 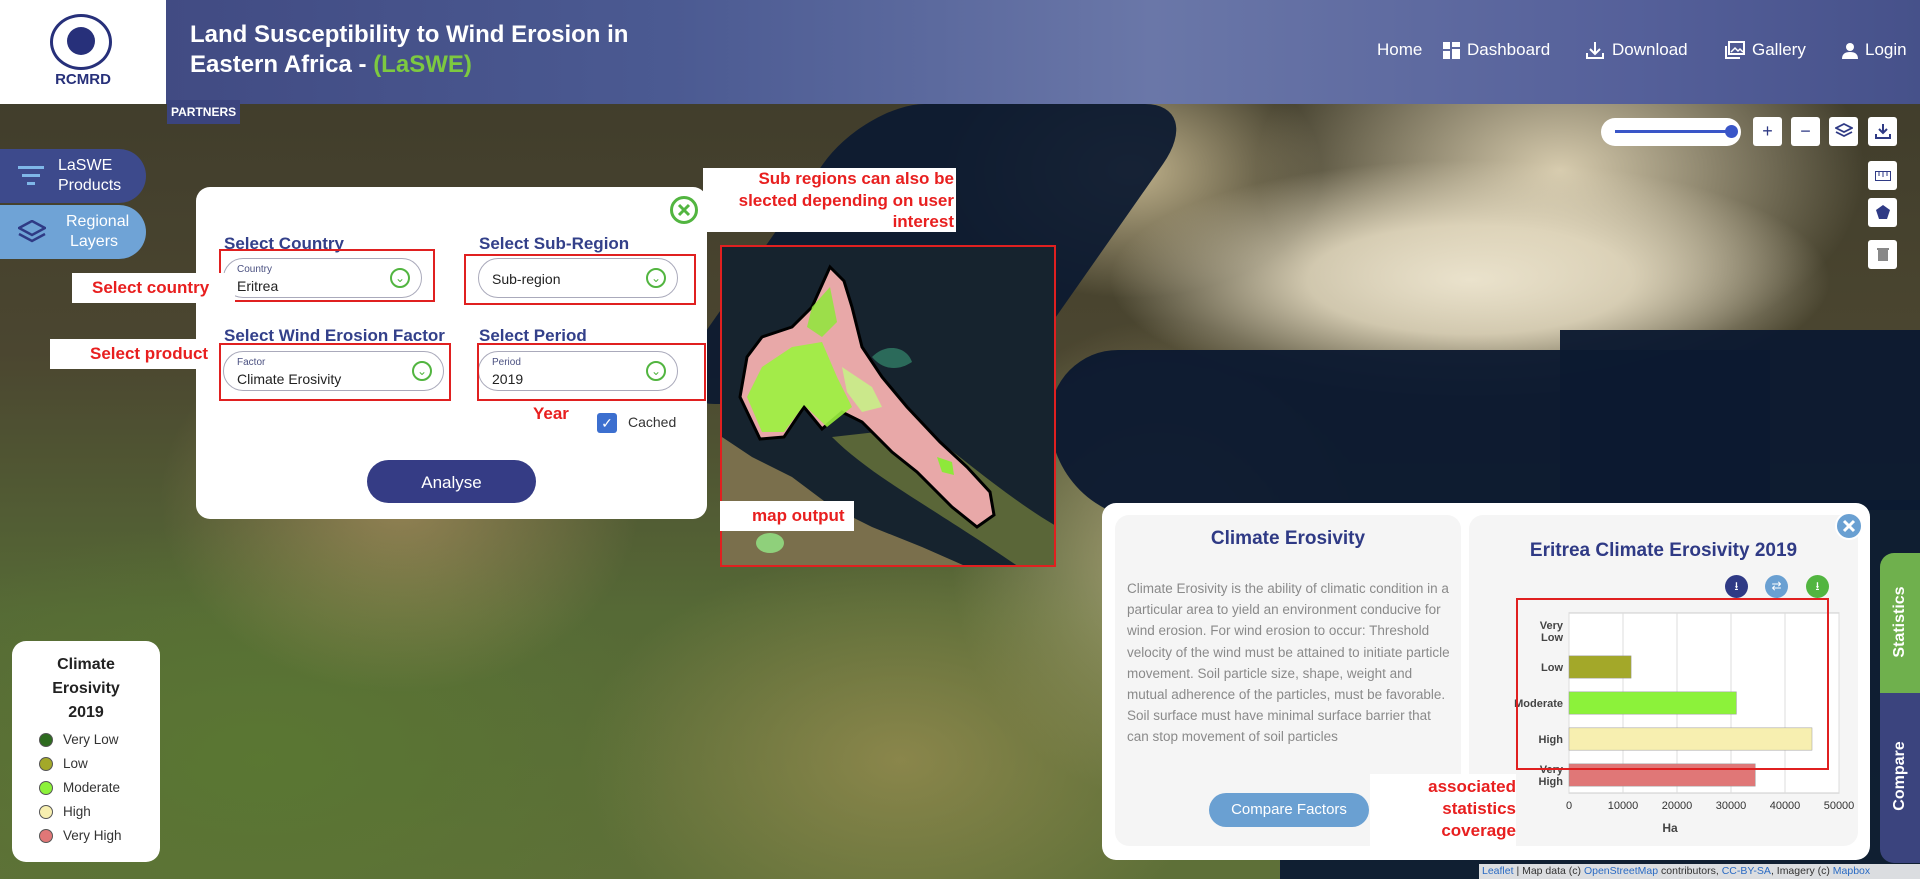 What do you see at coordinates (1671, 132) in the screenshot?
I see `opacity-slider` at bounding box center [1671, 132].